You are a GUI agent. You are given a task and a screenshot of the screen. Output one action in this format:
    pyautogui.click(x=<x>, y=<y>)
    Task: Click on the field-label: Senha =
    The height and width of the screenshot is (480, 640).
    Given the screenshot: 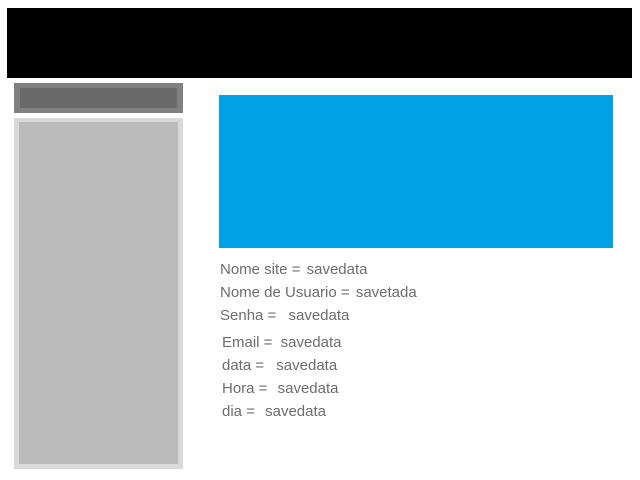 What is the action you would take?
    pyautogui.click(x=248, y=315)
    